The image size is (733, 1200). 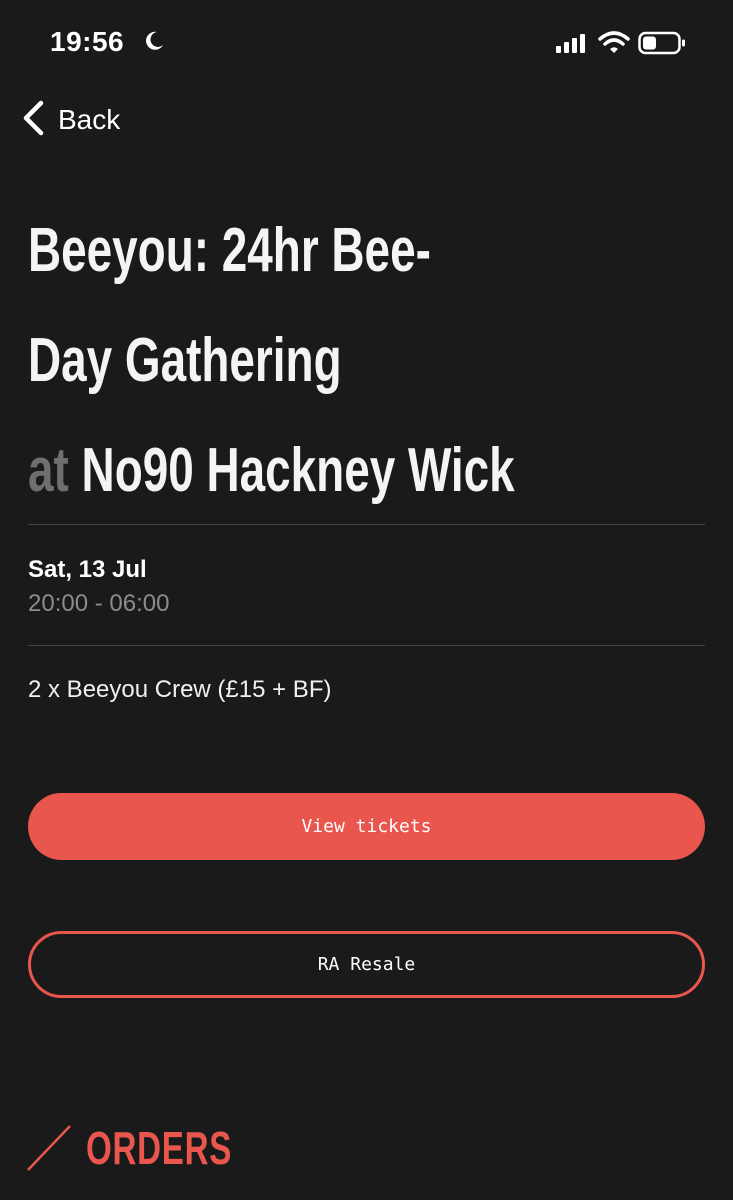 I want to click on event-title-line-1: Beeyou: 24hr Bee-, so click(x=229, y=250).